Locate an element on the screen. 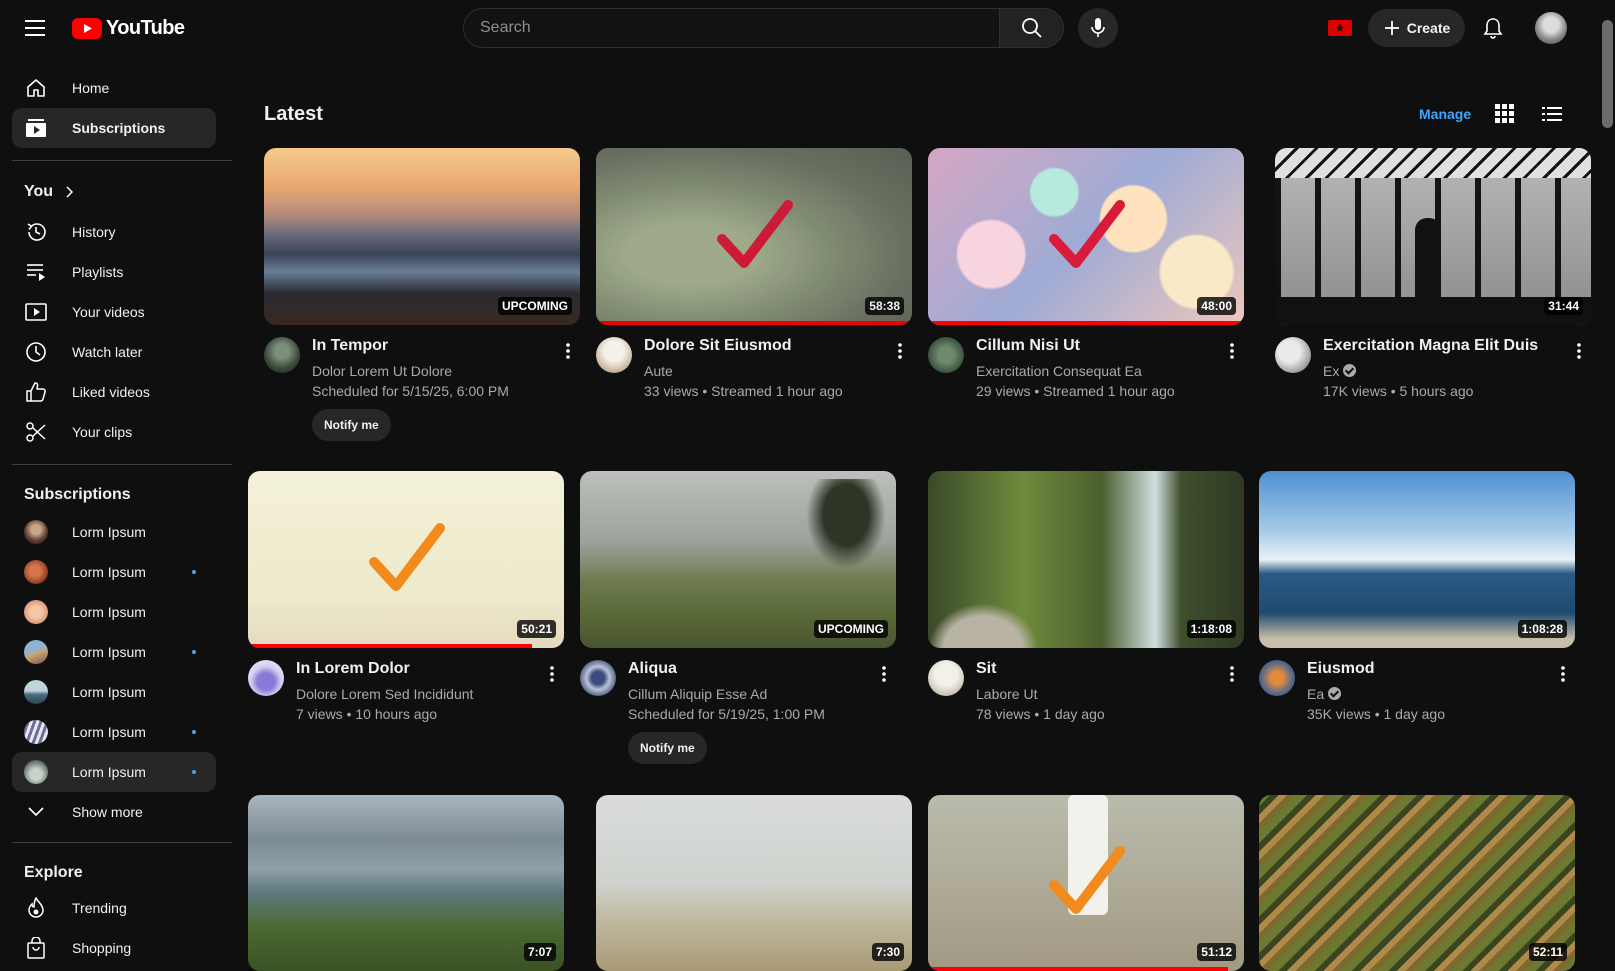 The height and width of the screenshot is (971, 1615). watched-check-icon is located at coordinates (1087, 880).